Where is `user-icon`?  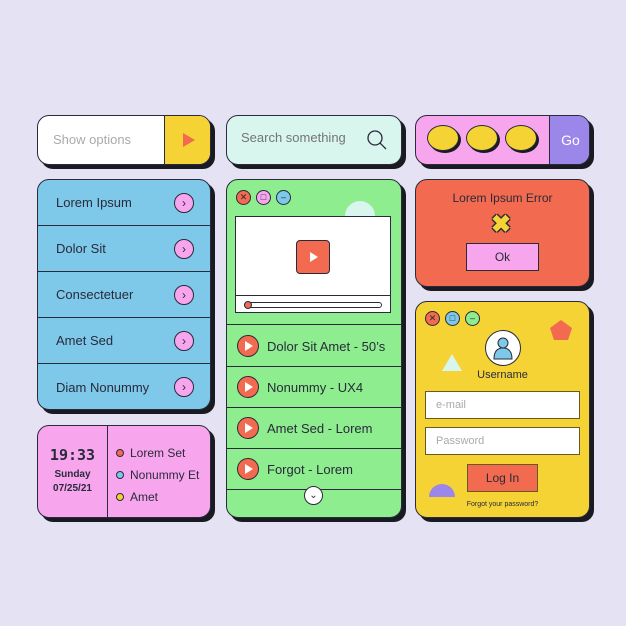
user-icon is located at coordinates (503, 348).